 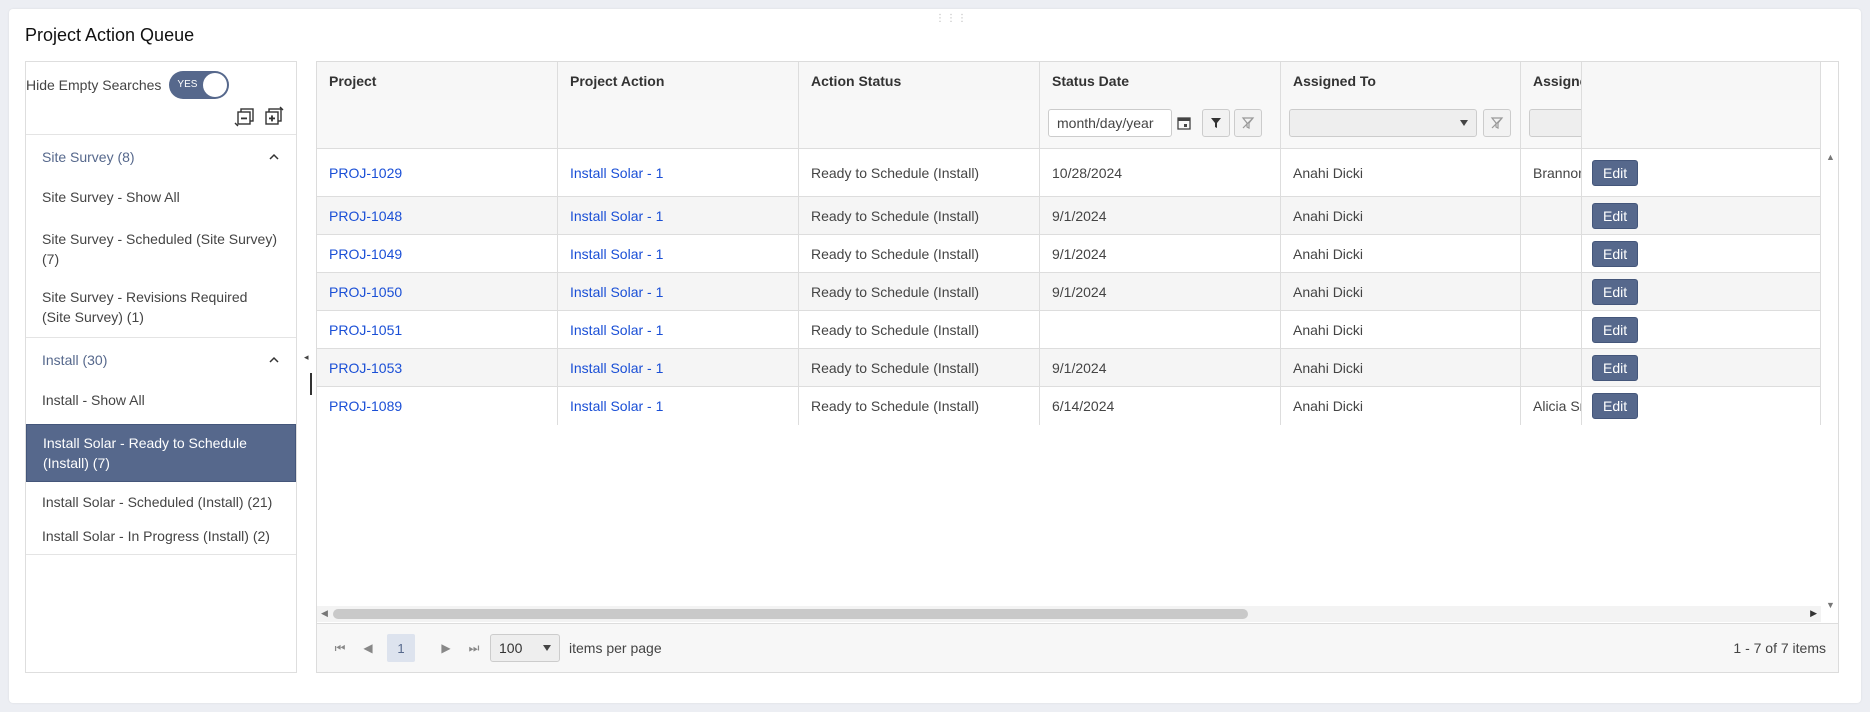 What do you see at coordinates (365, 216) in the screenshot?
I see `project-link: PROJ-1048` at bounding box center [365, 216].